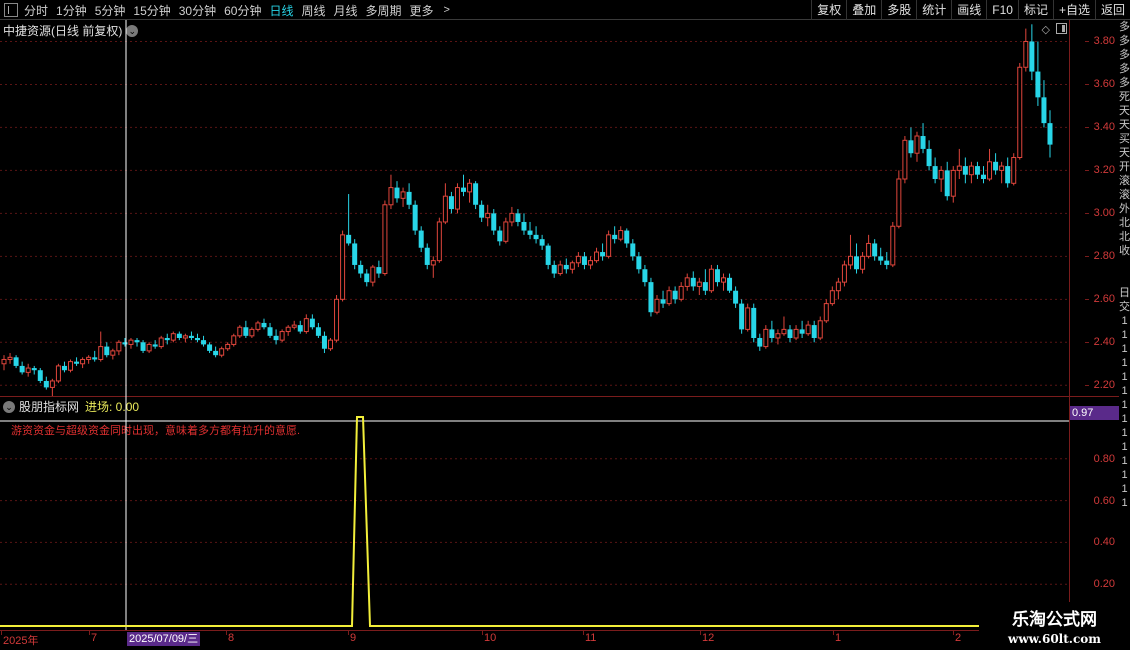 The image size is (1130, 650). Describe the element at coordinates (1124, 265) in the screenshot. I see `strip-char` at that location.